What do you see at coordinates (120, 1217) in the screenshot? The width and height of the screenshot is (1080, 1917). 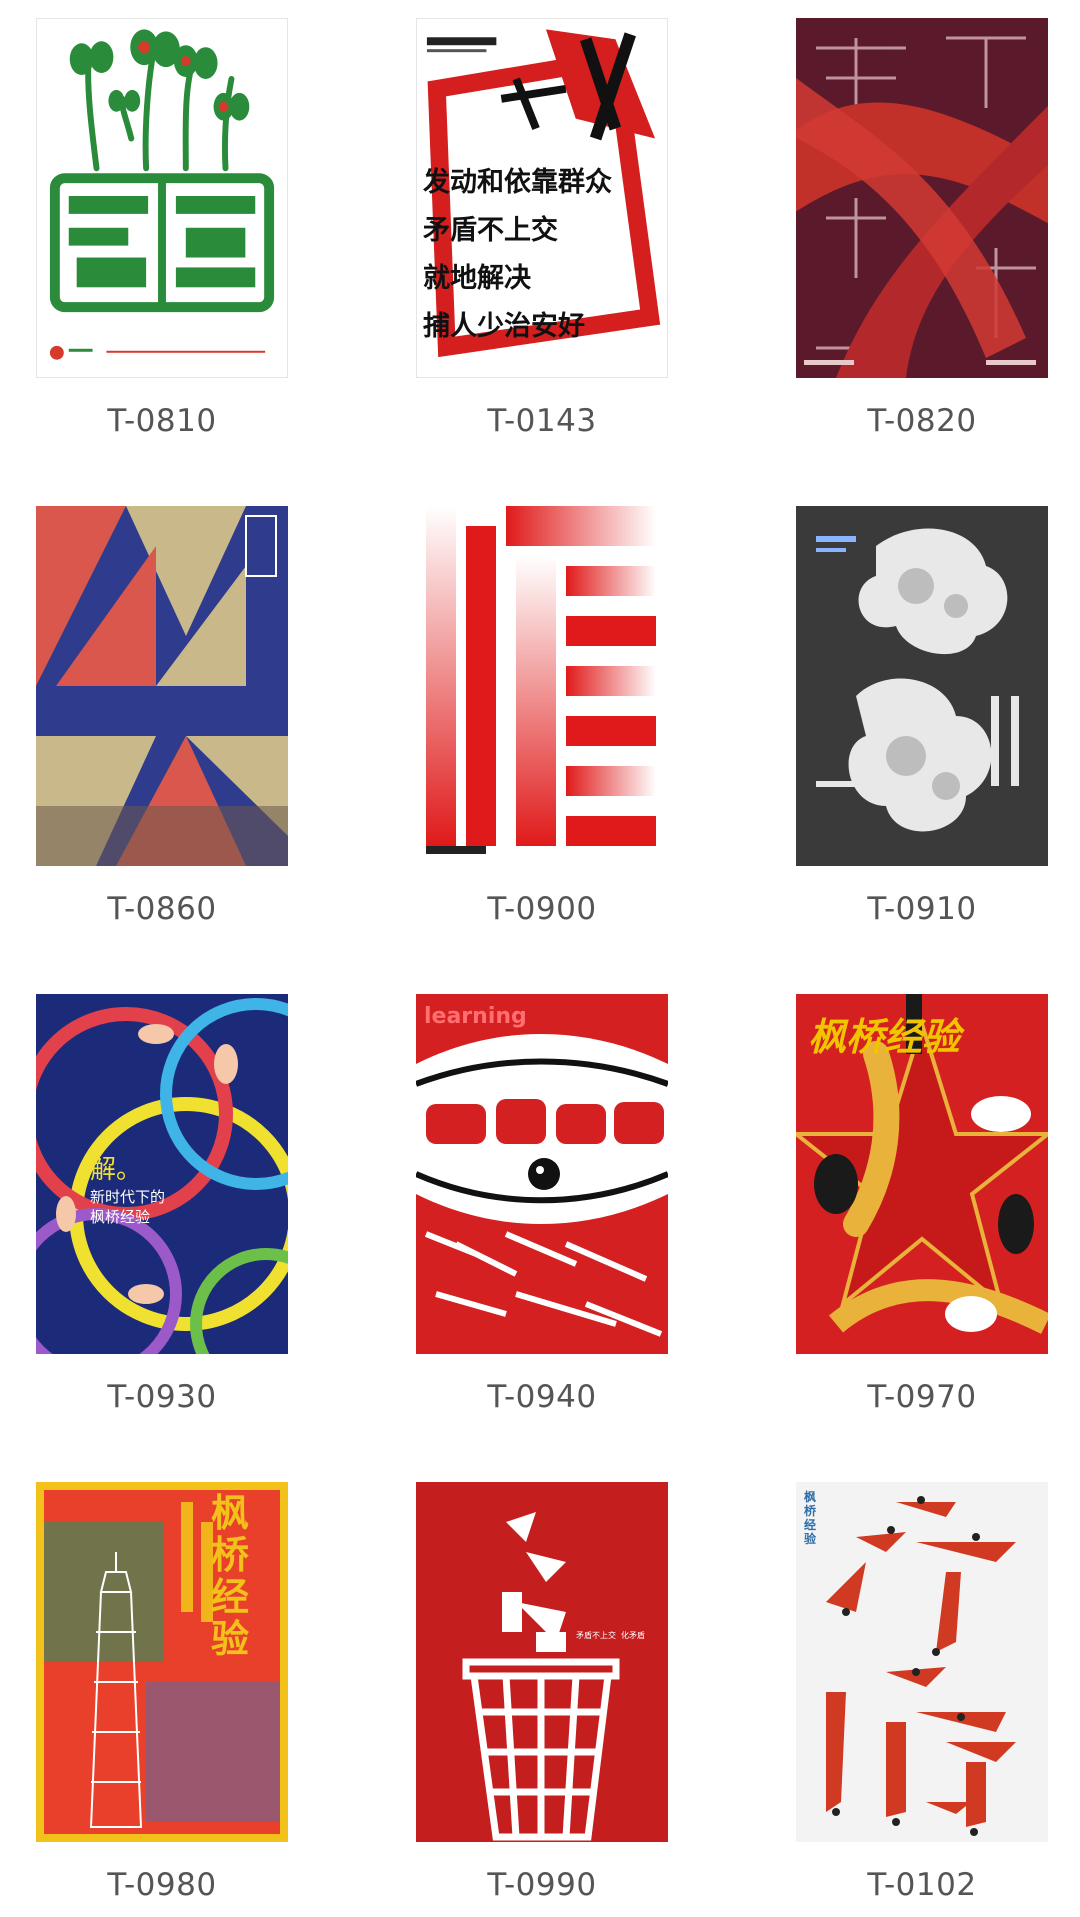 I see `poster-subtitle-2: 枫桥经验` at bounding box center [120, 1217].